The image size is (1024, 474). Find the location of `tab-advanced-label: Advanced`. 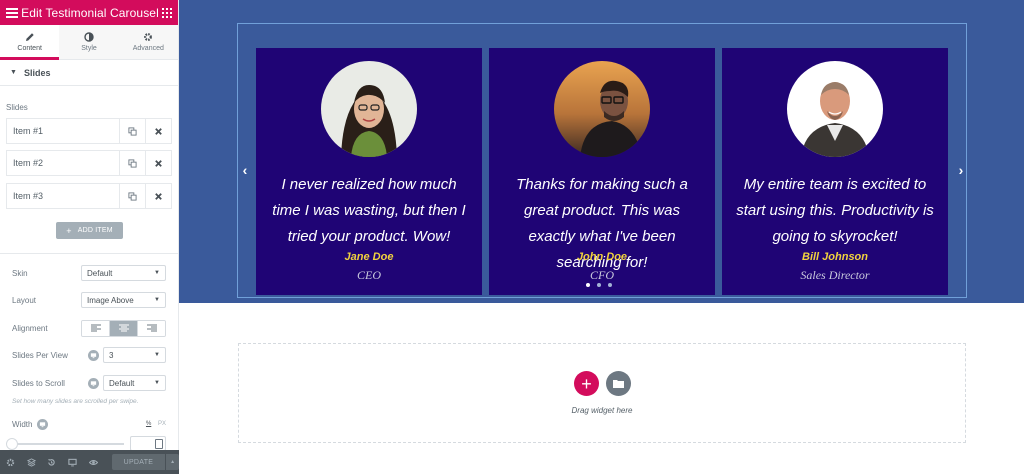

tab-advanced-label: Advanced is located at coordinates (148, 48).